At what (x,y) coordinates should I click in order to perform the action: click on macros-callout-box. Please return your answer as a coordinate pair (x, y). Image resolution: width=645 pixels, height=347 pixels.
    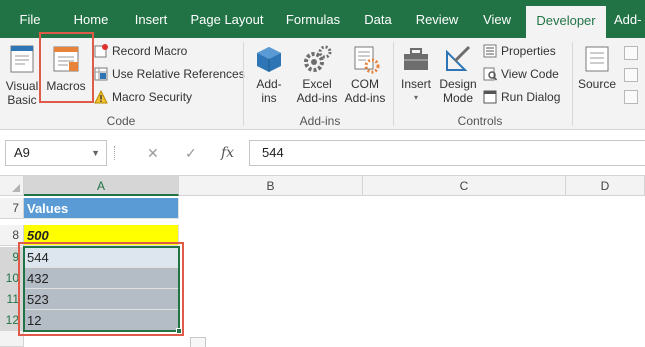
    Looking at the image, I should click on (66, 67).